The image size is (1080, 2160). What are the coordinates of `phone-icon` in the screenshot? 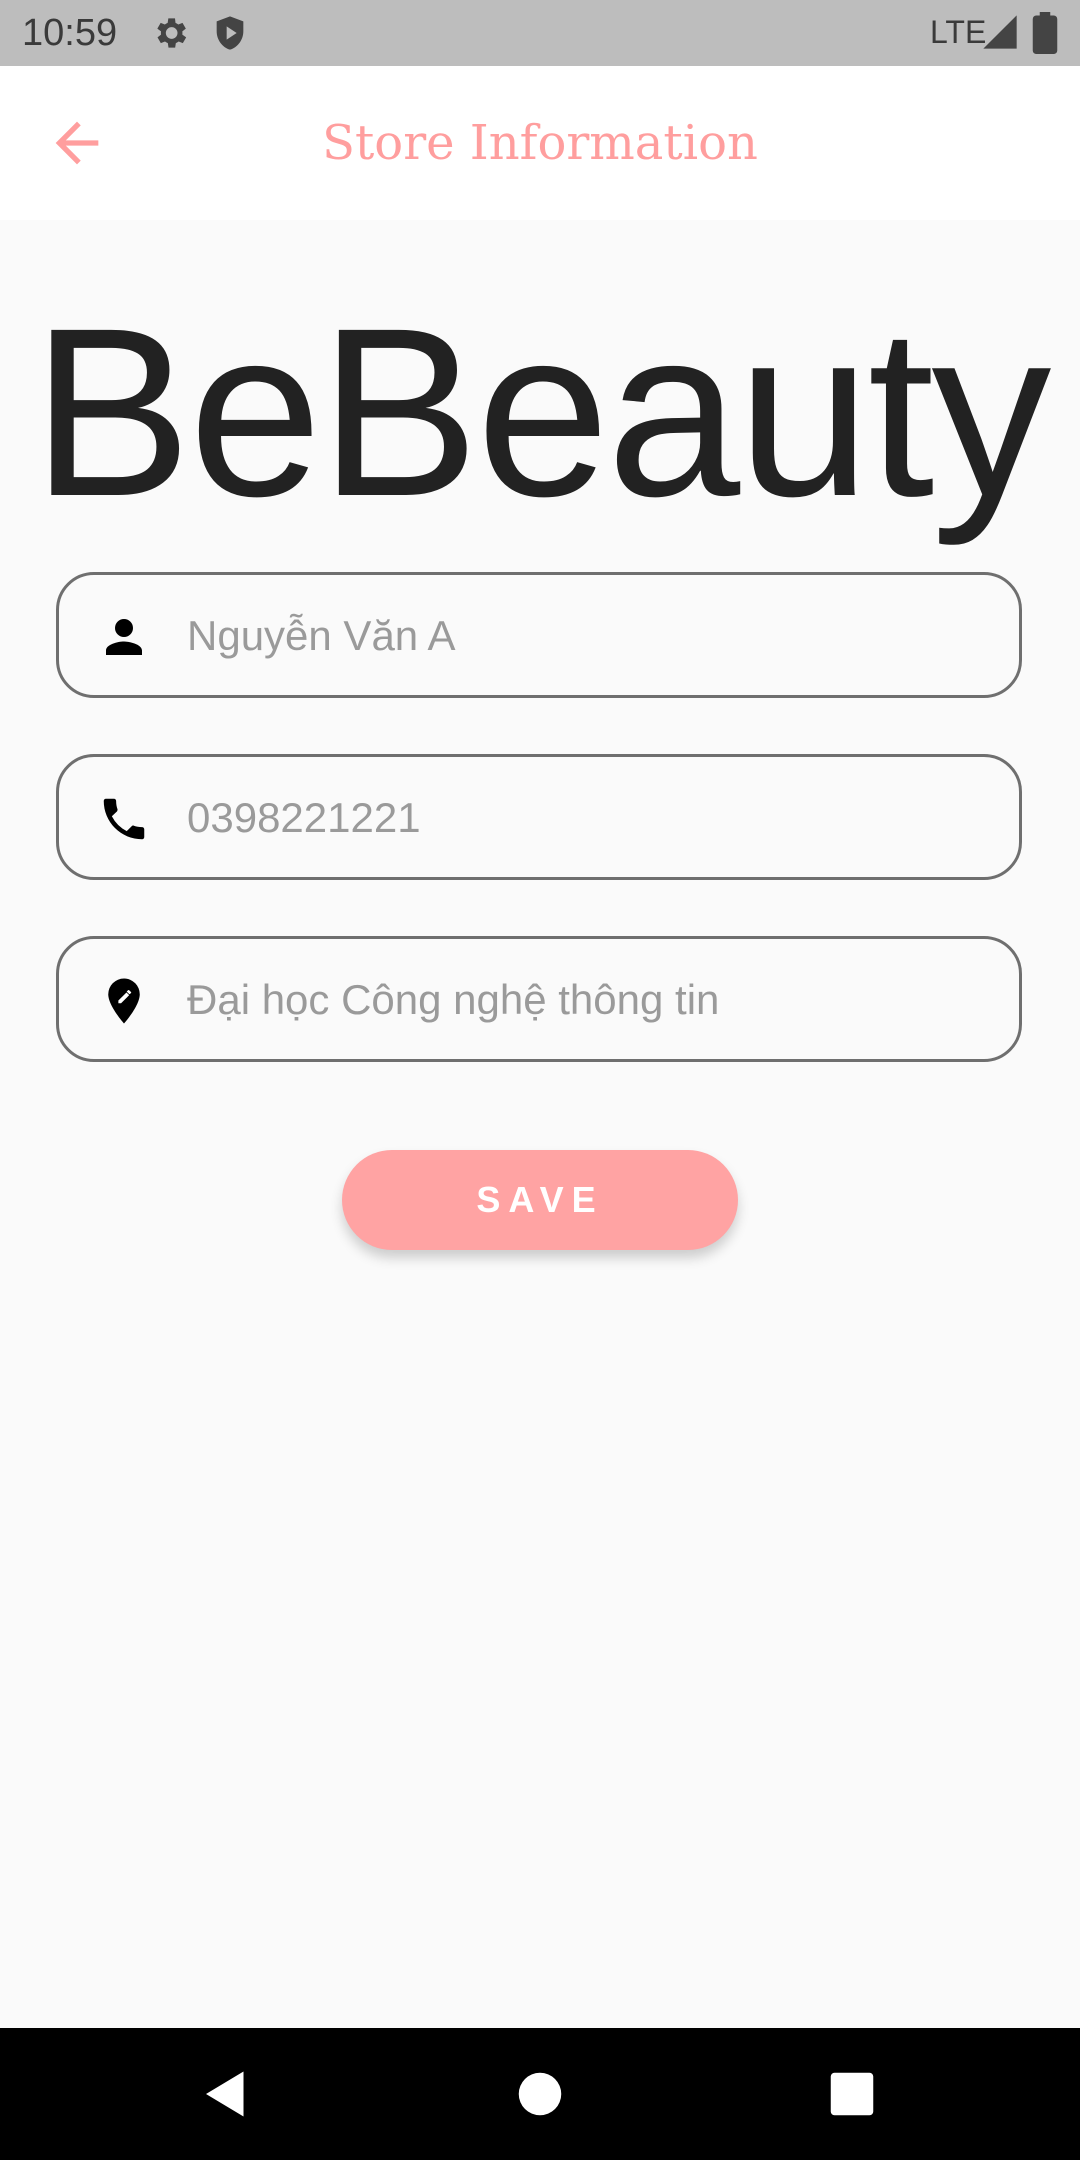 It's located at (124, 819).